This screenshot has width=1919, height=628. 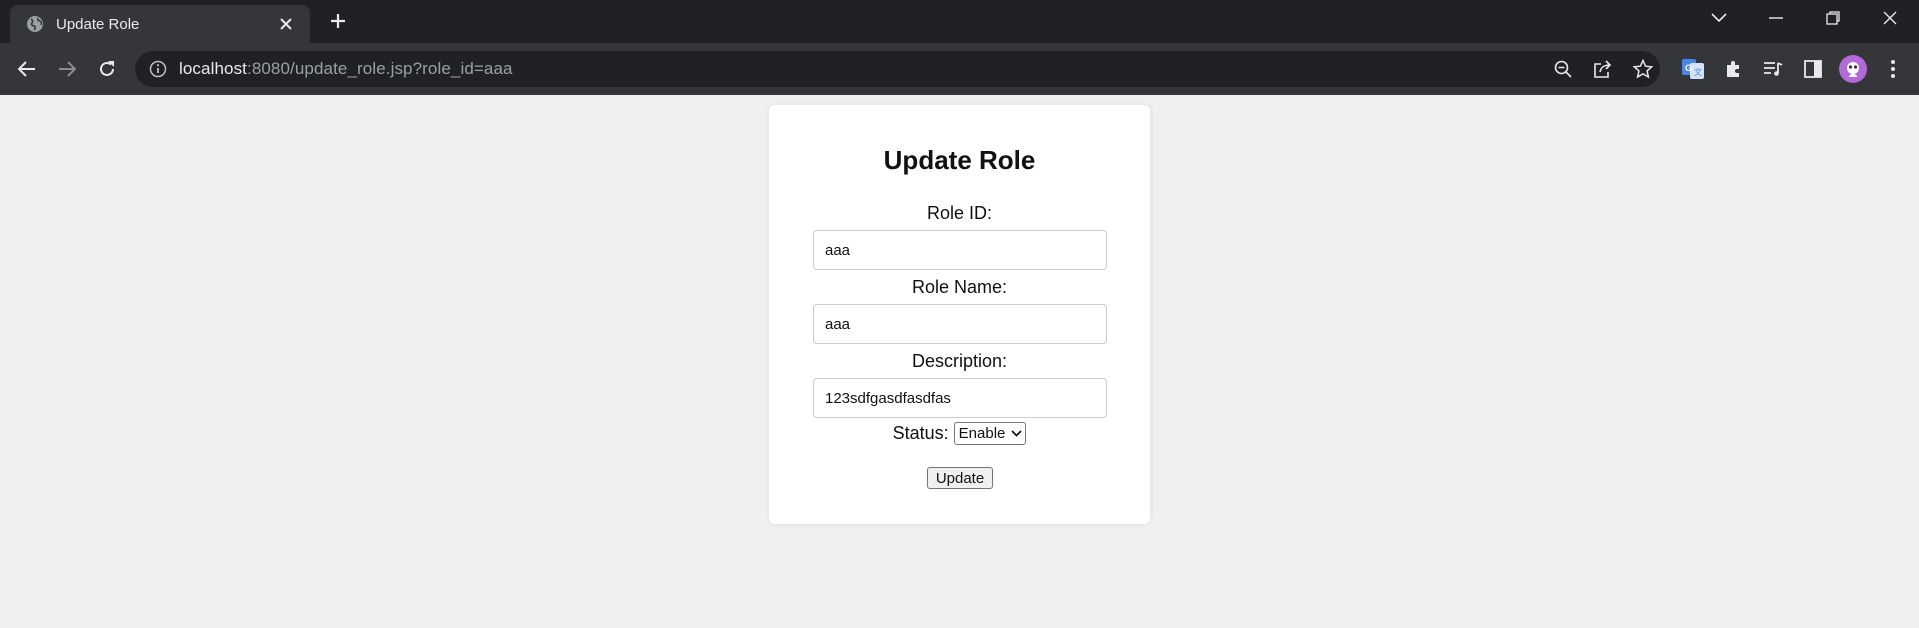 I want to click on update-button: Update, so click(x=960, y=478).